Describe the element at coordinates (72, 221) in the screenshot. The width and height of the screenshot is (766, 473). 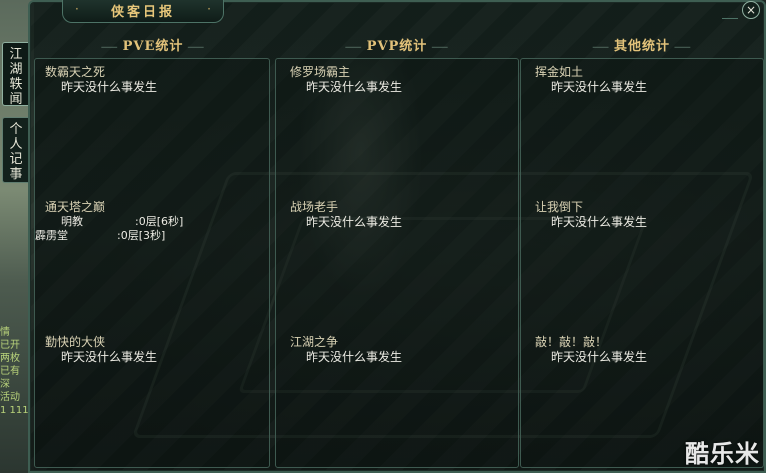
I see `record-label: 明教` at that location.